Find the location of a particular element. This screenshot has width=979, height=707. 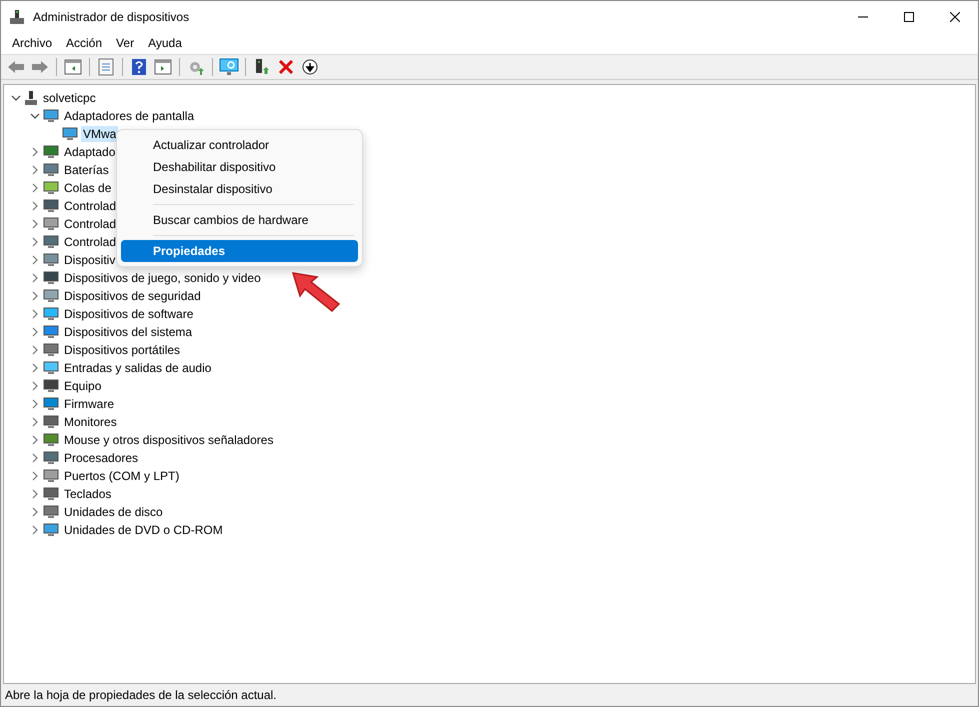

tree-item: Equipo is located at coordinates (83, 386).